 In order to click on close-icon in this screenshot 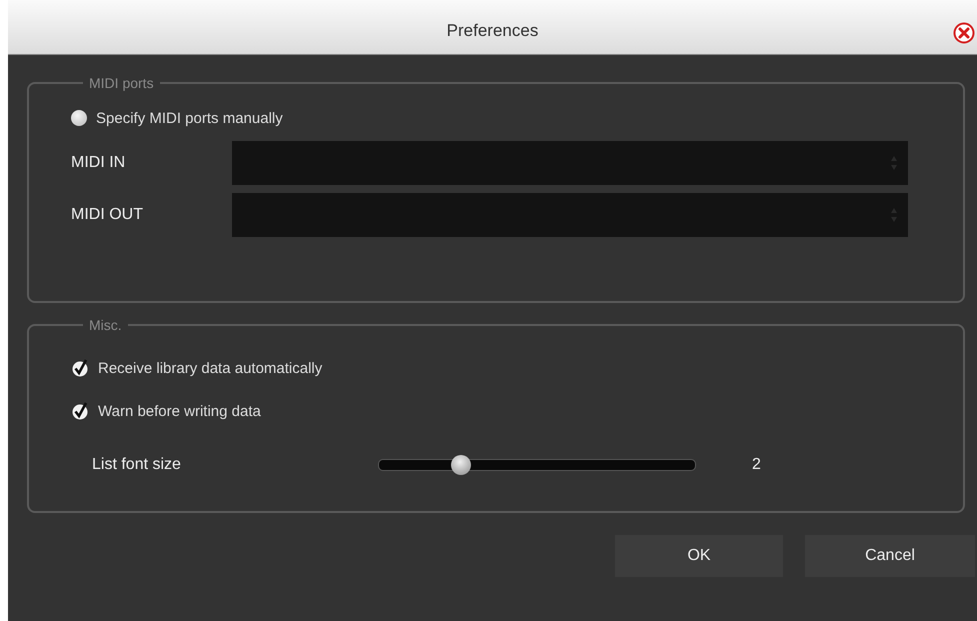, I will do `click(964, 33)`.